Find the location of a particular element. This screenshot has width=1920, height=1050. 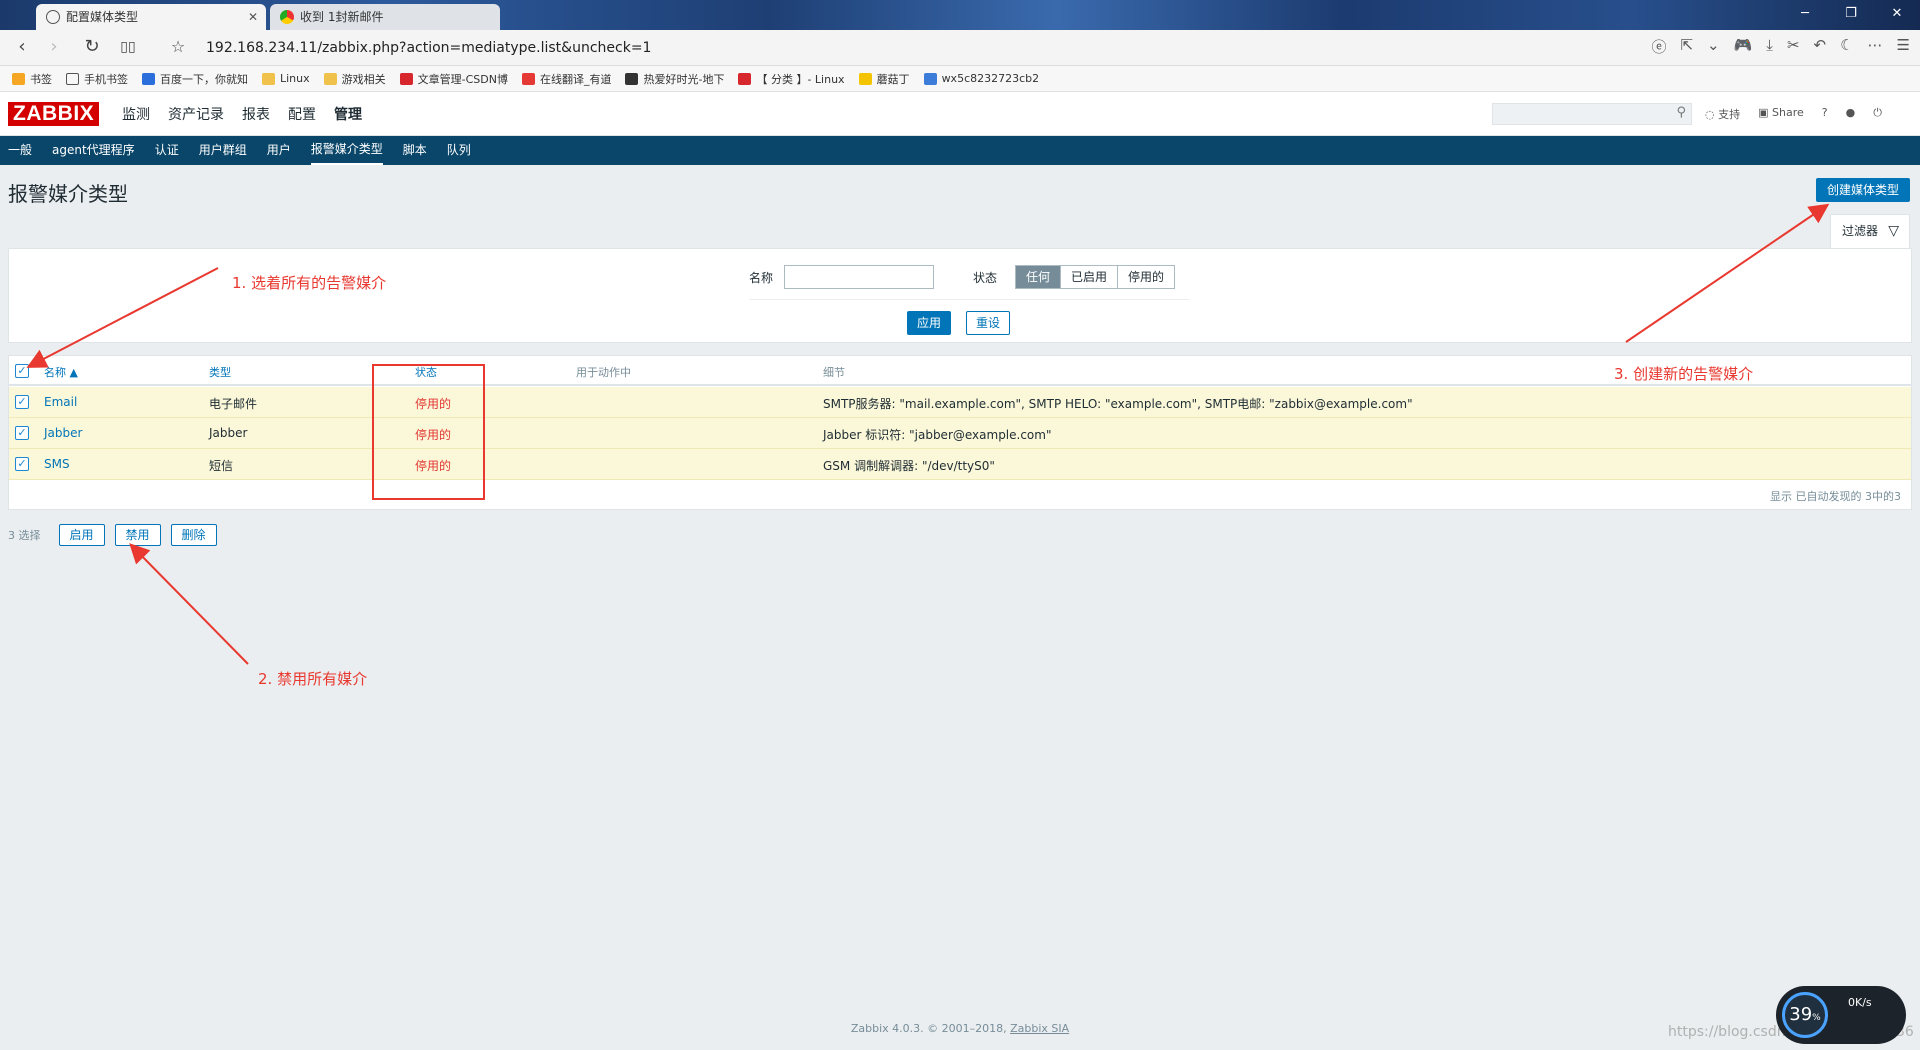

footer-link: Zabbix SIA is located at coordinates (1039, 1028).